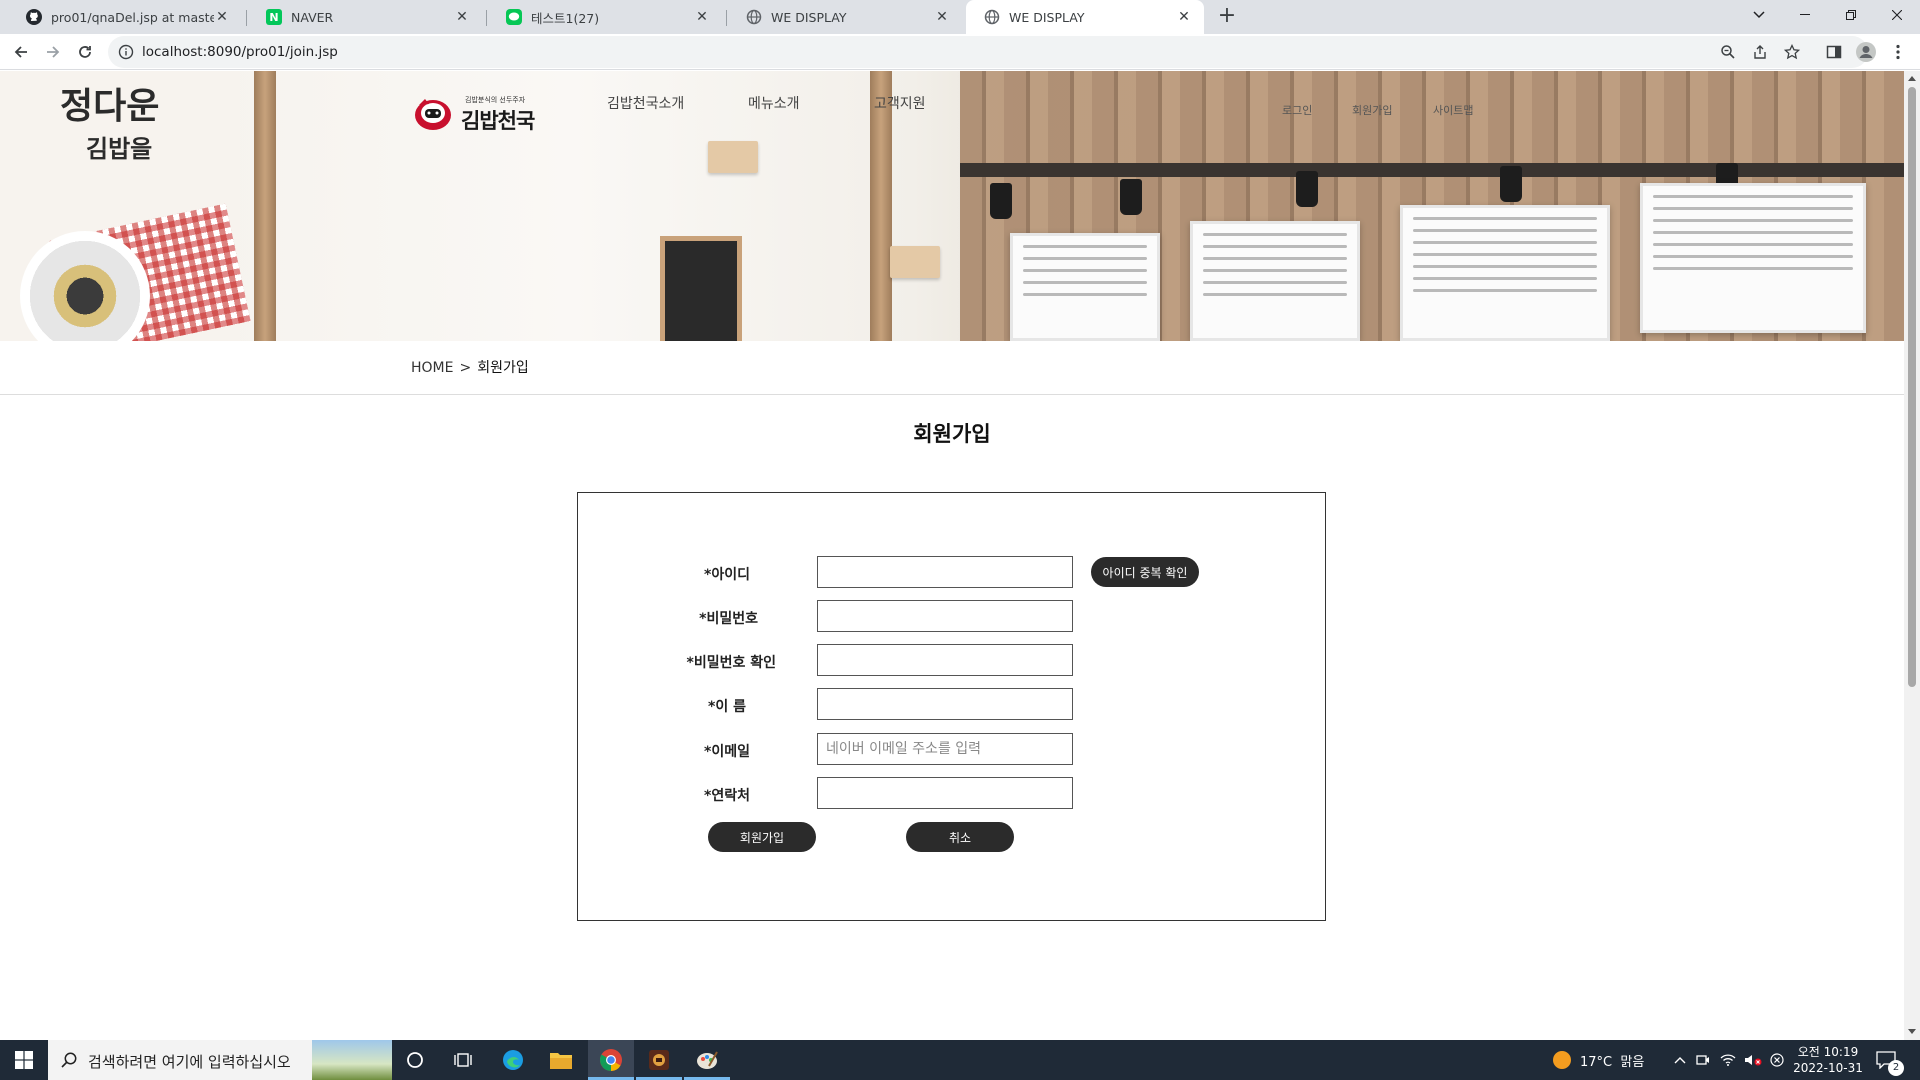  I want to click on phone-input, so click(945, 793).